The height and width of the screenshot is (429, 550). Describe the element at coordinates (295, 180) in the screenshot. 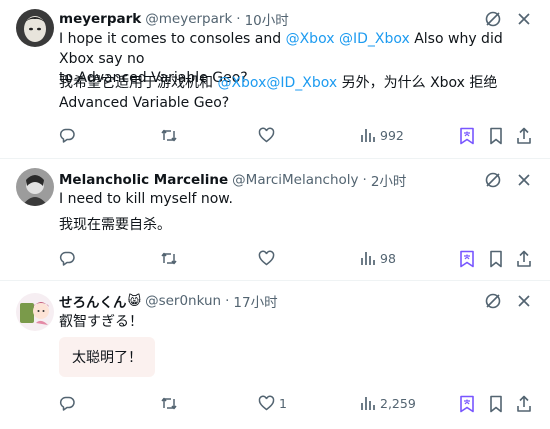

I see `user-handle: @MarciMelancholy` at that location.